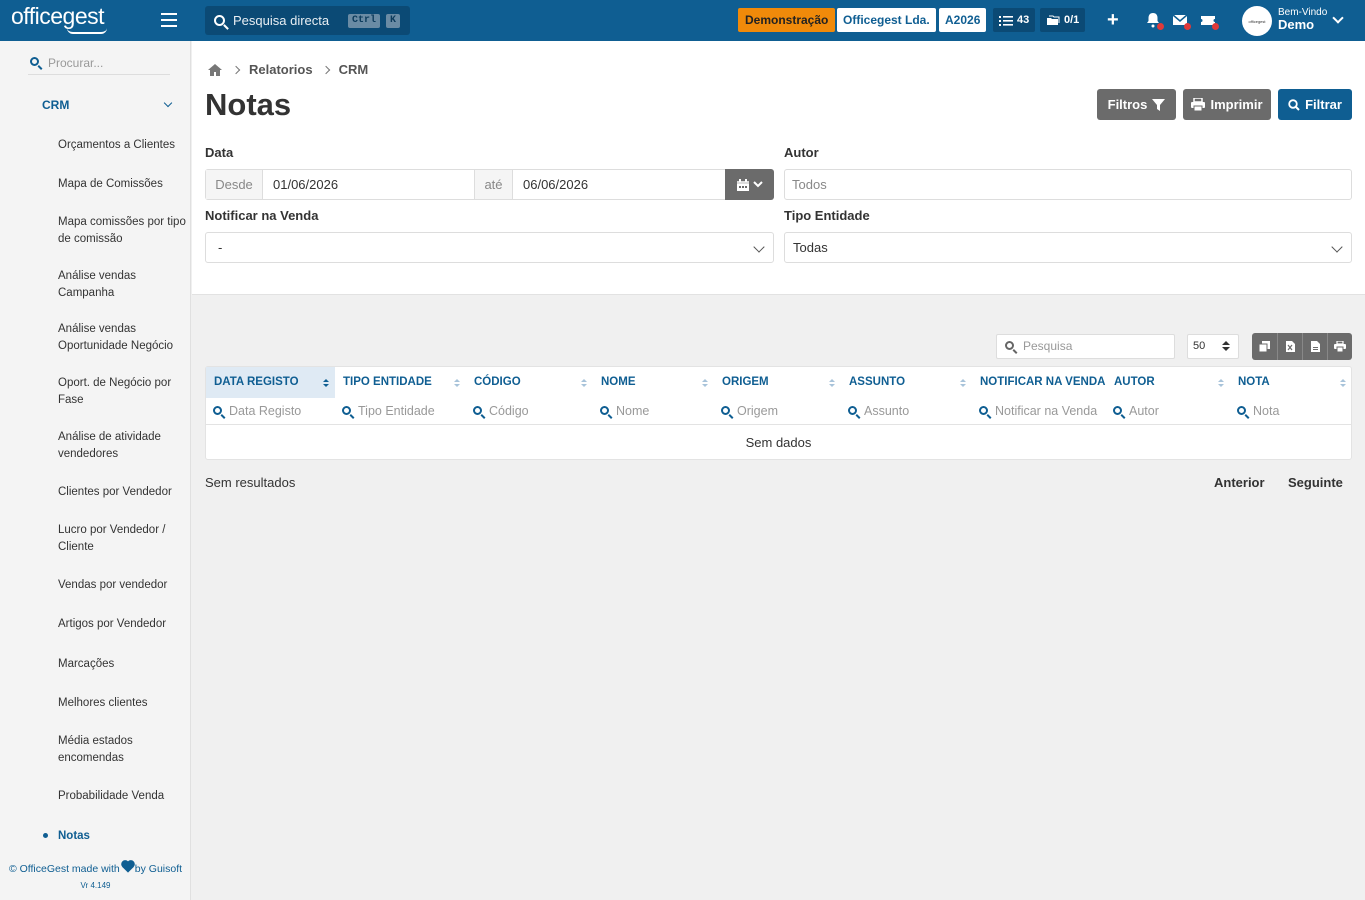 The width and height of the screenshot is (1365, 900). Describe the element at coordinates (1198, 104) in the screenshot. I see `print-icon` at that location.